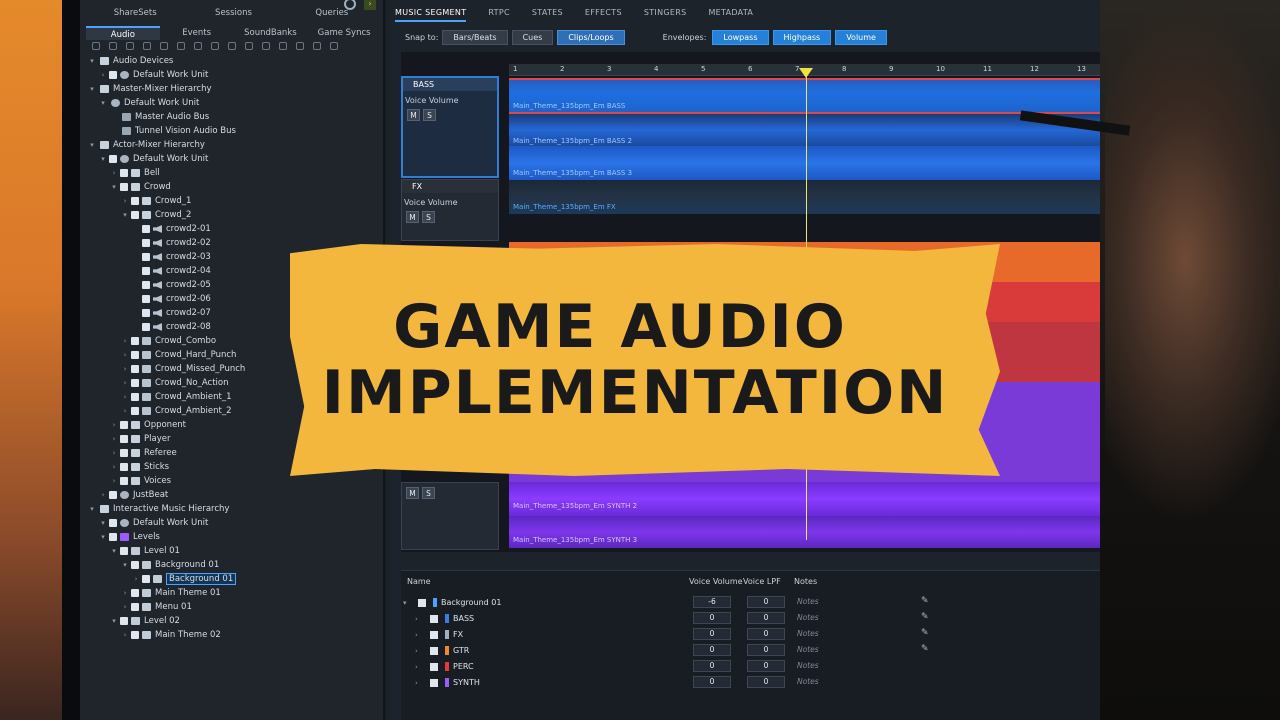 Image resolution: width=1280 pixels, height=720 pixels. Describe the element at coordinates (159, 117) in the screenshot. I see `tree-item: Master Audio Bus` at that location.